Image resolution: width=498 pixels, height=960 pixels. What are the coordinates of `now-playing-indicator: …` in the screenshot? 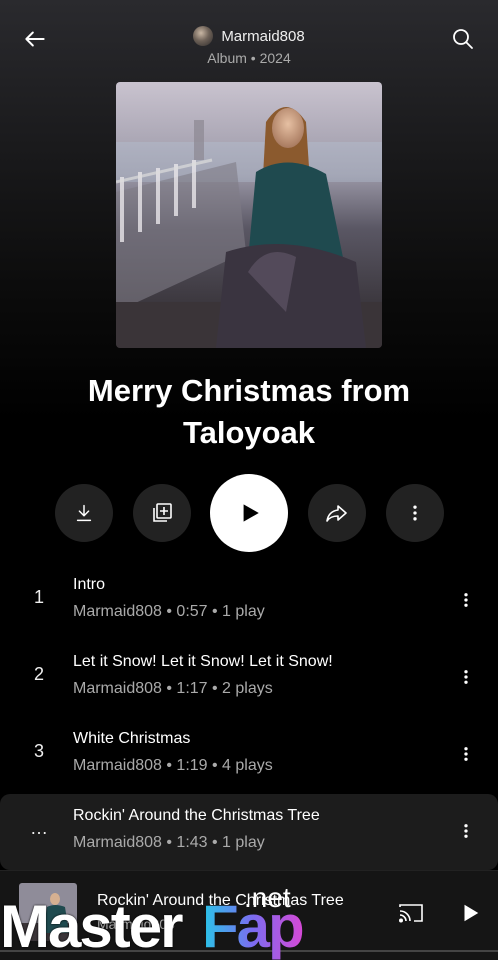 It's located at (39, 828).